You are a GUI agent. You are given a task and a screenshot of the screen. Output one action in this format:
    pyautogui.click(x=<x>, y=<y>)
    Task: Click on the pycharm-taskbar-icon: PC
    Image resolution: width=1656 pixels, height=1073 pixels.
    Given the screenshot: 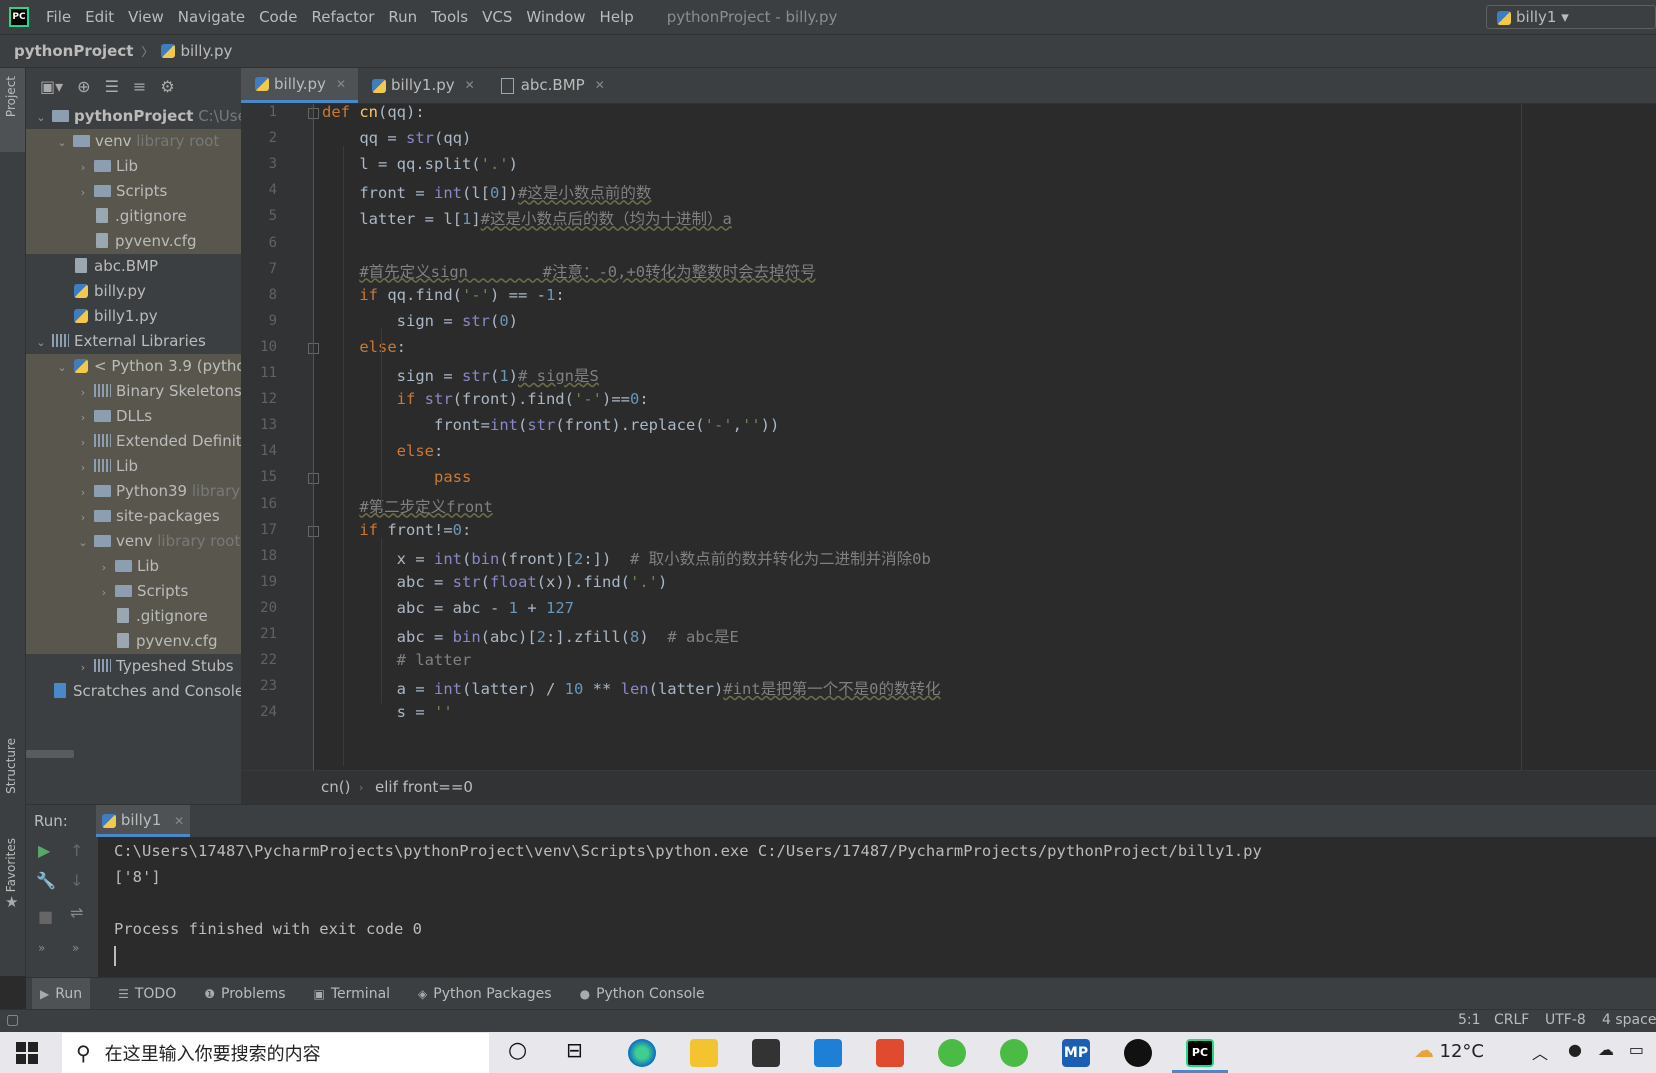 What is the action you would take?
    pyautogui.click(x=1200, y=1053)
    